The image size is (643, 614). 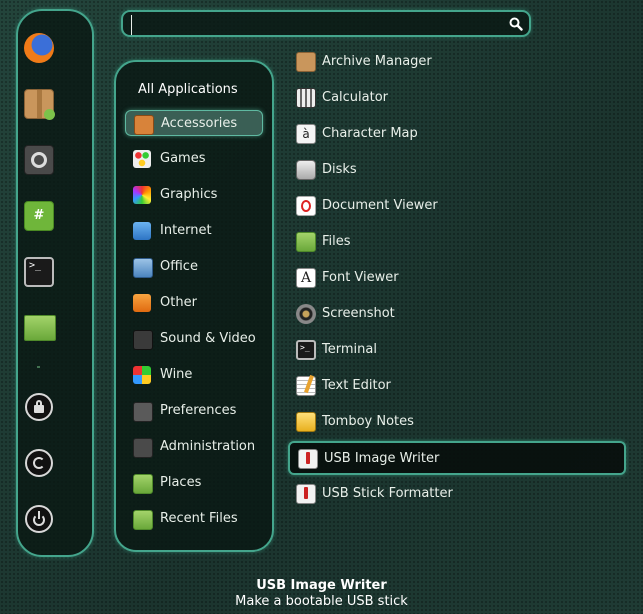 What do you see at coordinates (199, 518) in the screenshot?
I see `category-label: Recent Files` at bounding box center [199, 518].